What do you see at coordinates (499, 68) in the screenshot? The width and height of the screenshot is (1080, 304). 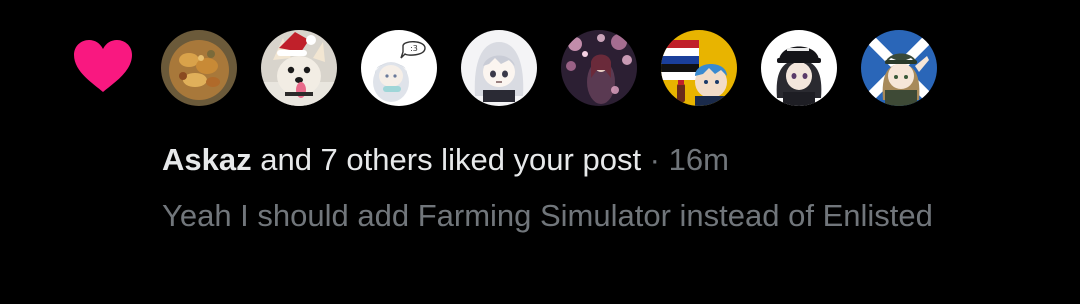 I see `avatar-anime-girl-white-hair` at bounding box center [499, 68].